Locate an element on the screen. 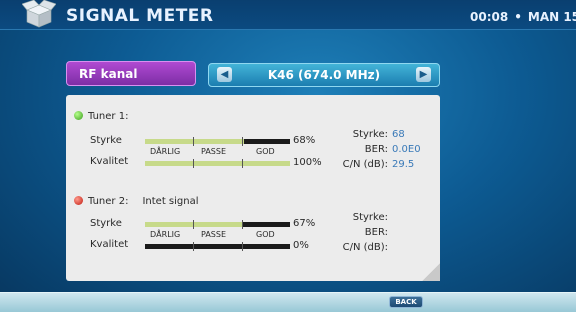 The height and width of the screenshot is (312, 576). tuner-2-info-cn is located at coordinates (414, 249).